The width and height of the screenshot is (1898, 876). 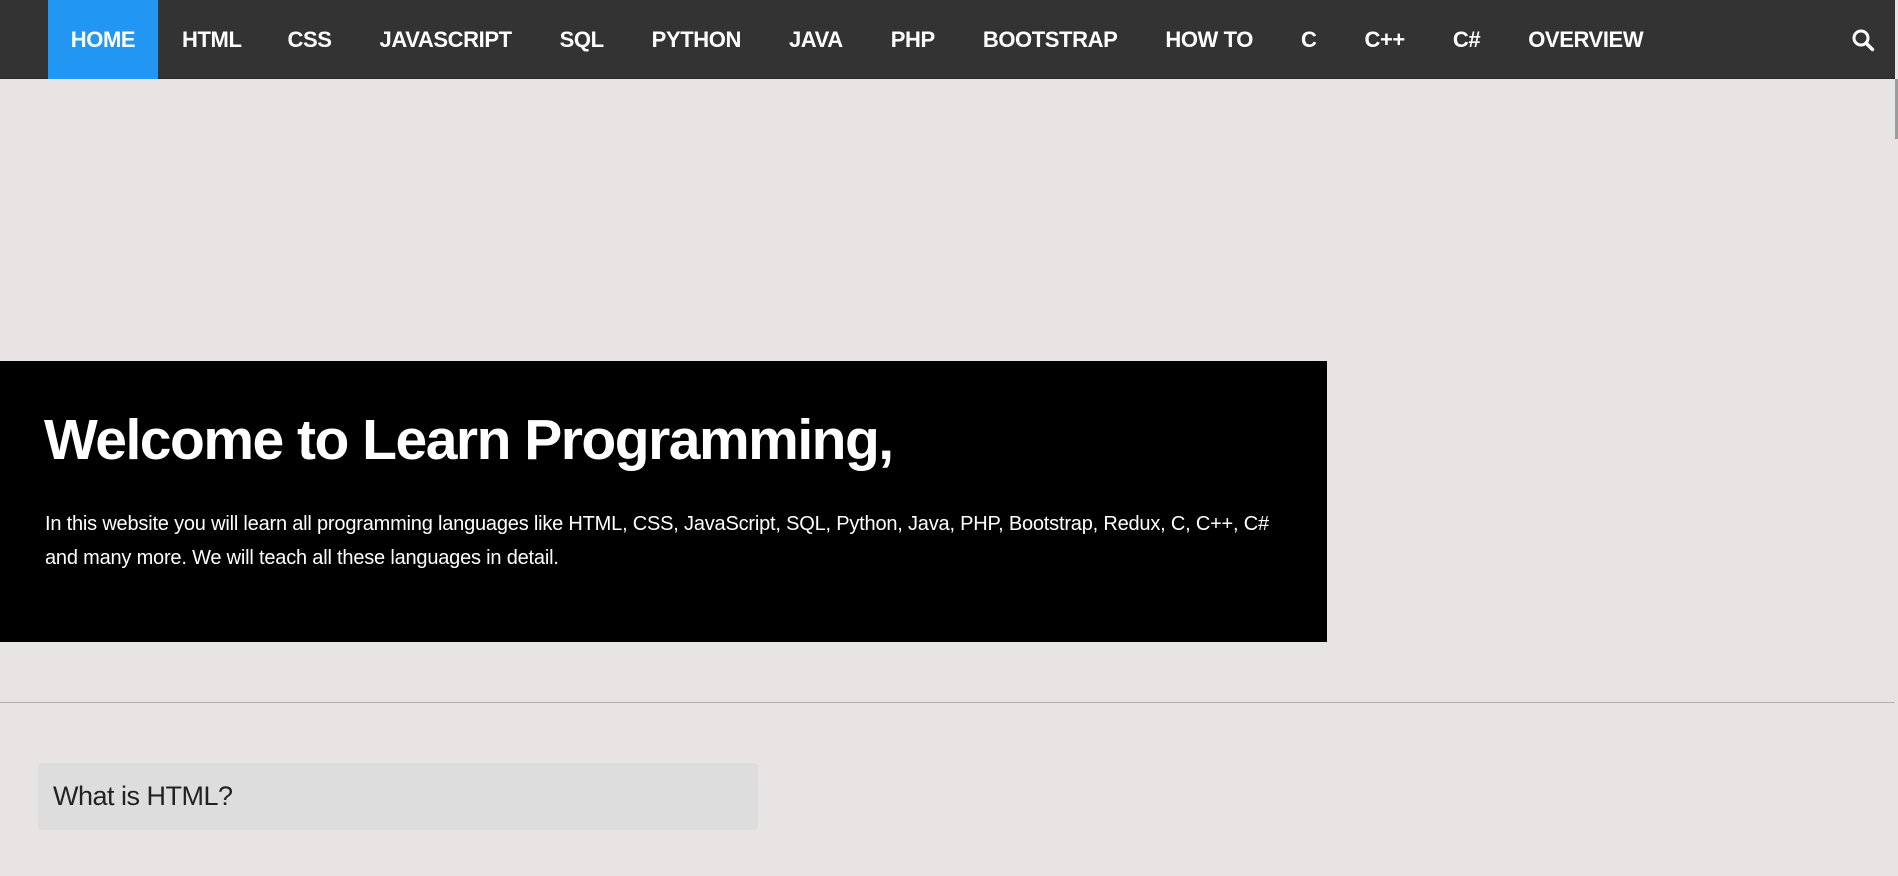 I want to click on nav-item-css: CSS, so click(x=310, y=39).